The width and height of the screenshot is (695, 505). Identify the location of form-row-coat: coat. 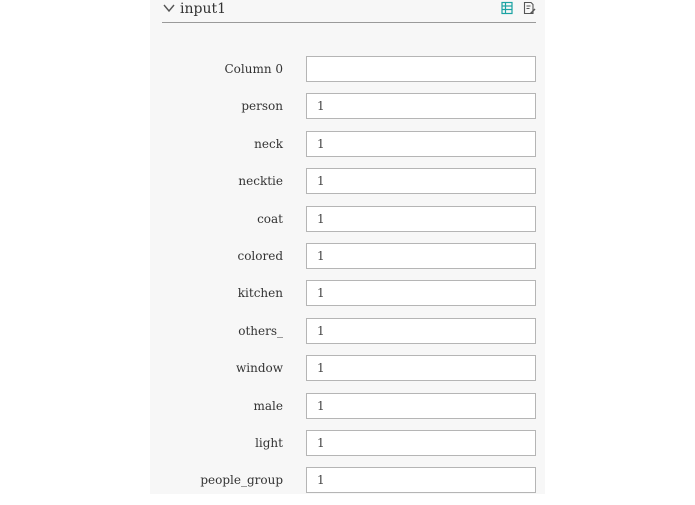
(347, 224).